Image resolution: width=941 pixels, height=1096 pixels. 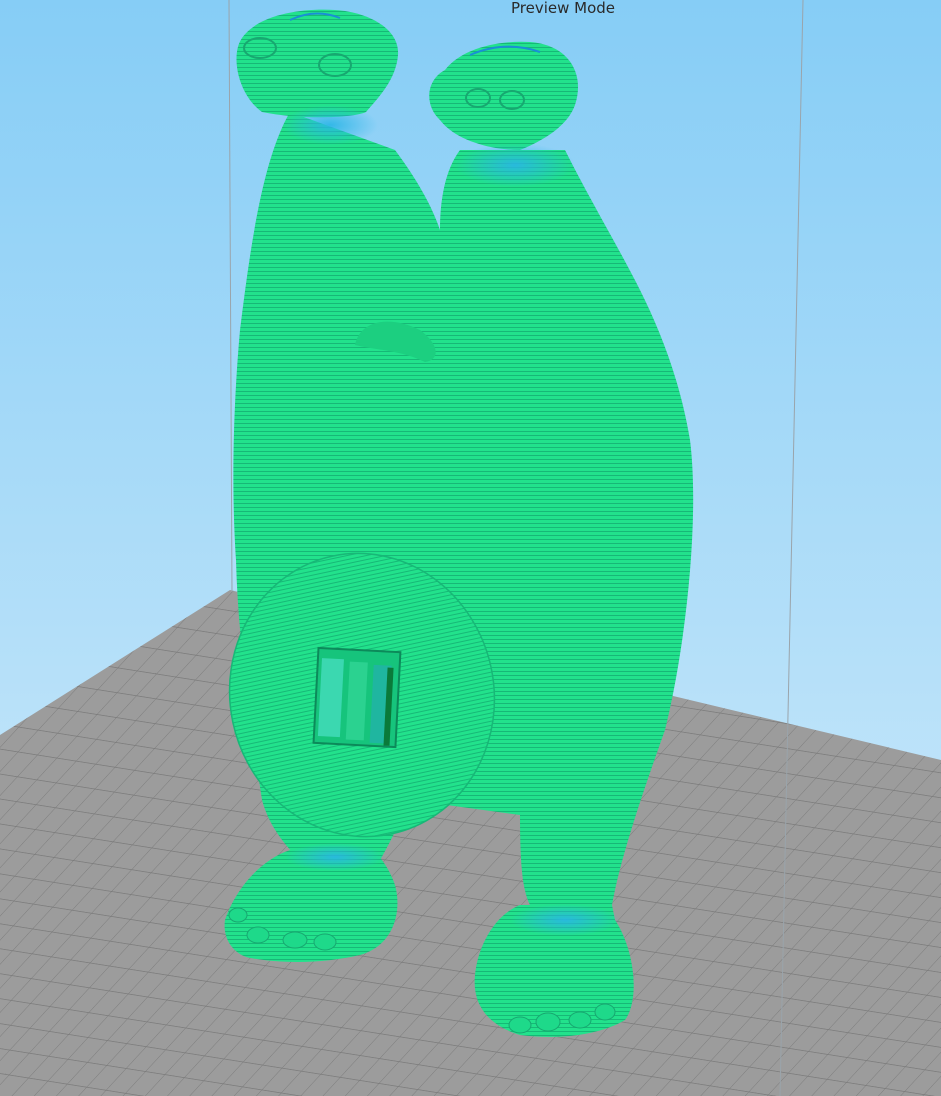 What do you see at coordinates (330, 125) in the screenshot?
I see `neck-shade-left` at bounding box center [330, 125].